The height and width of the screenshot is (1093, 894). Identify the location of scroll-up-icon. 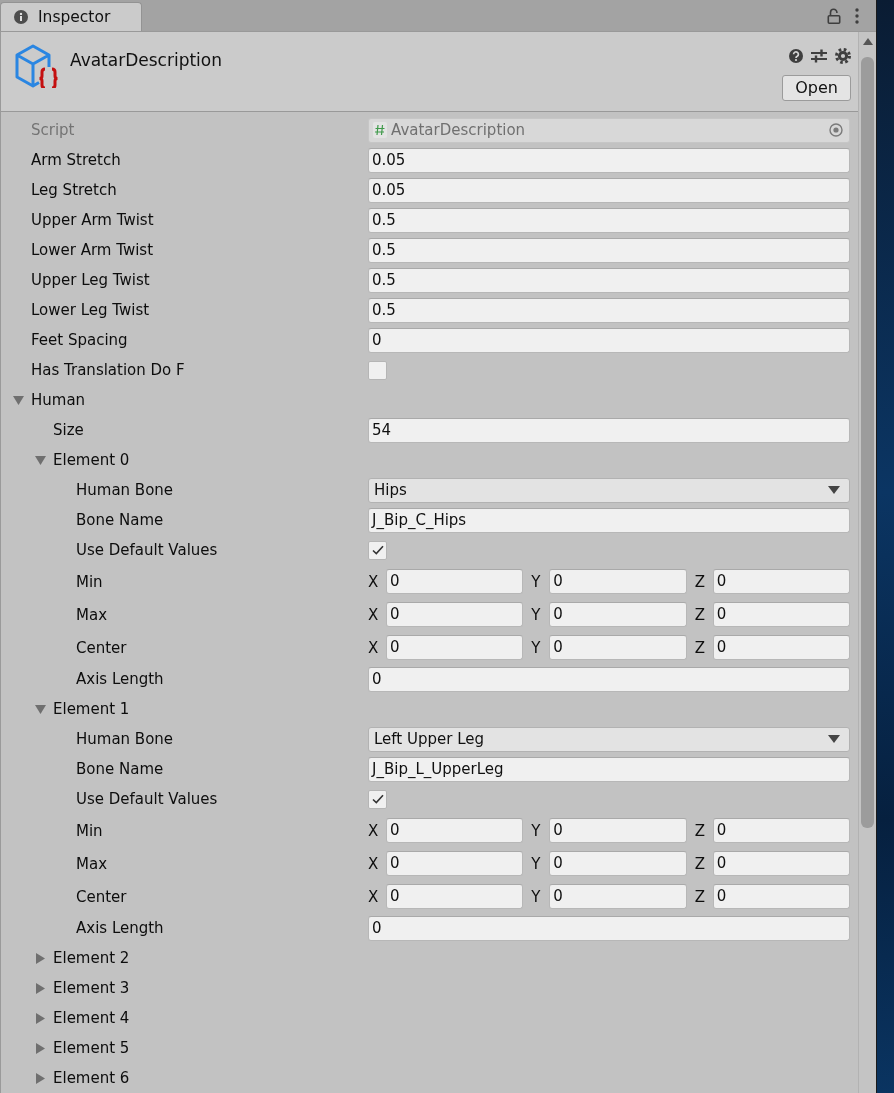
(867, 41).